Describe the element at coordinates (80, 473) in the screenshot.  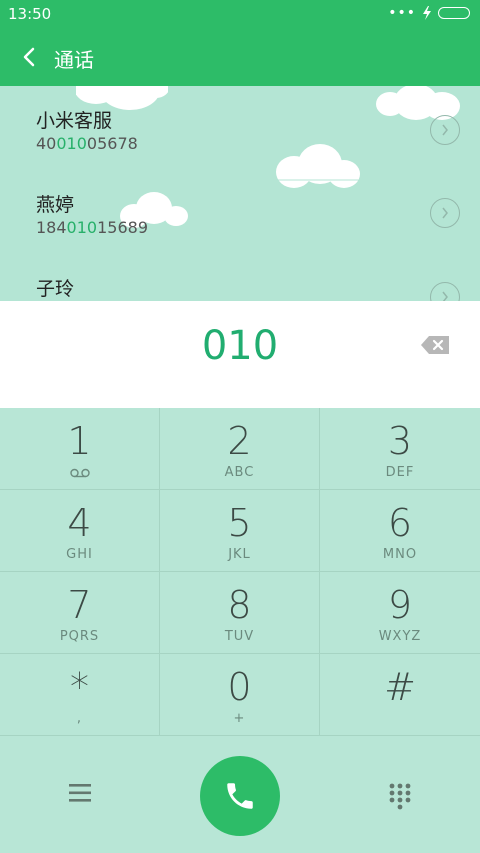
I see `voicemail-icon` at that location.